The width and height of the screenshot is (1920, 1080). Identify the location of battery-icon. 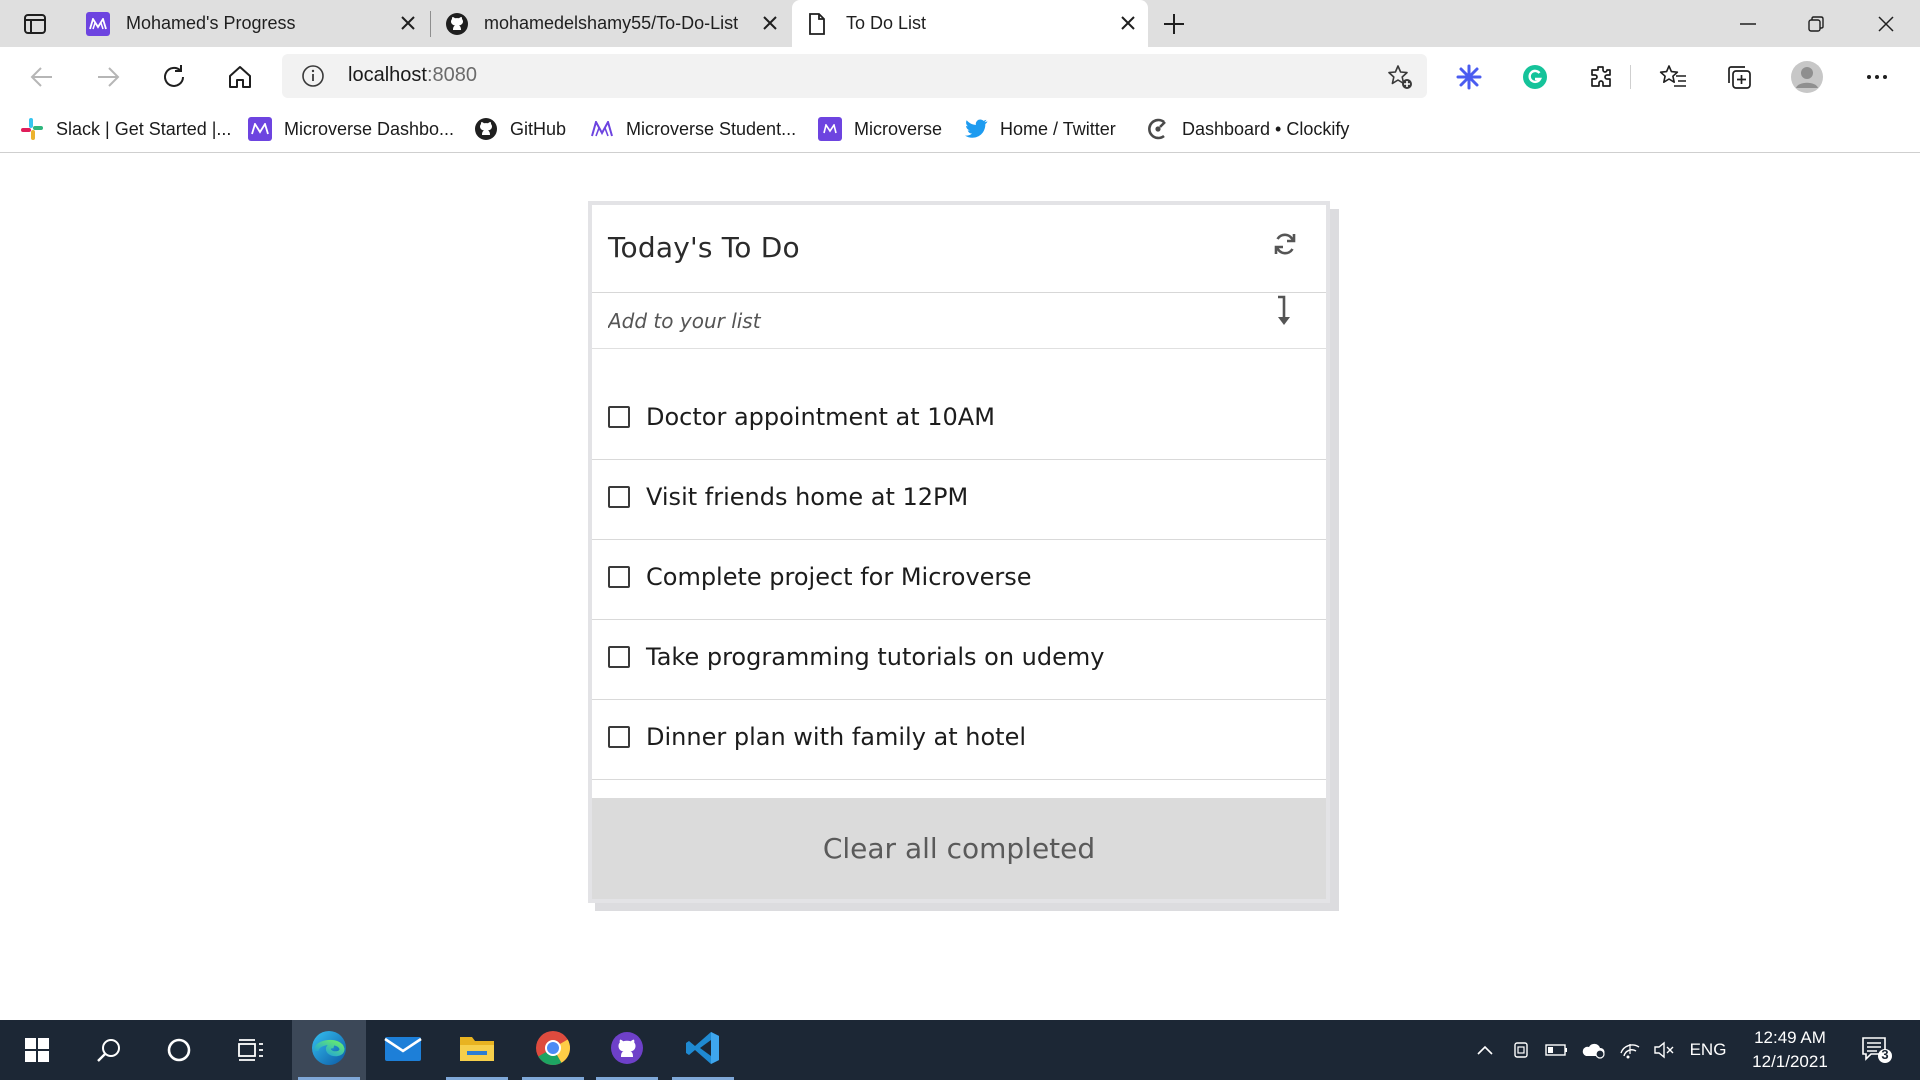
(1557, 1050).